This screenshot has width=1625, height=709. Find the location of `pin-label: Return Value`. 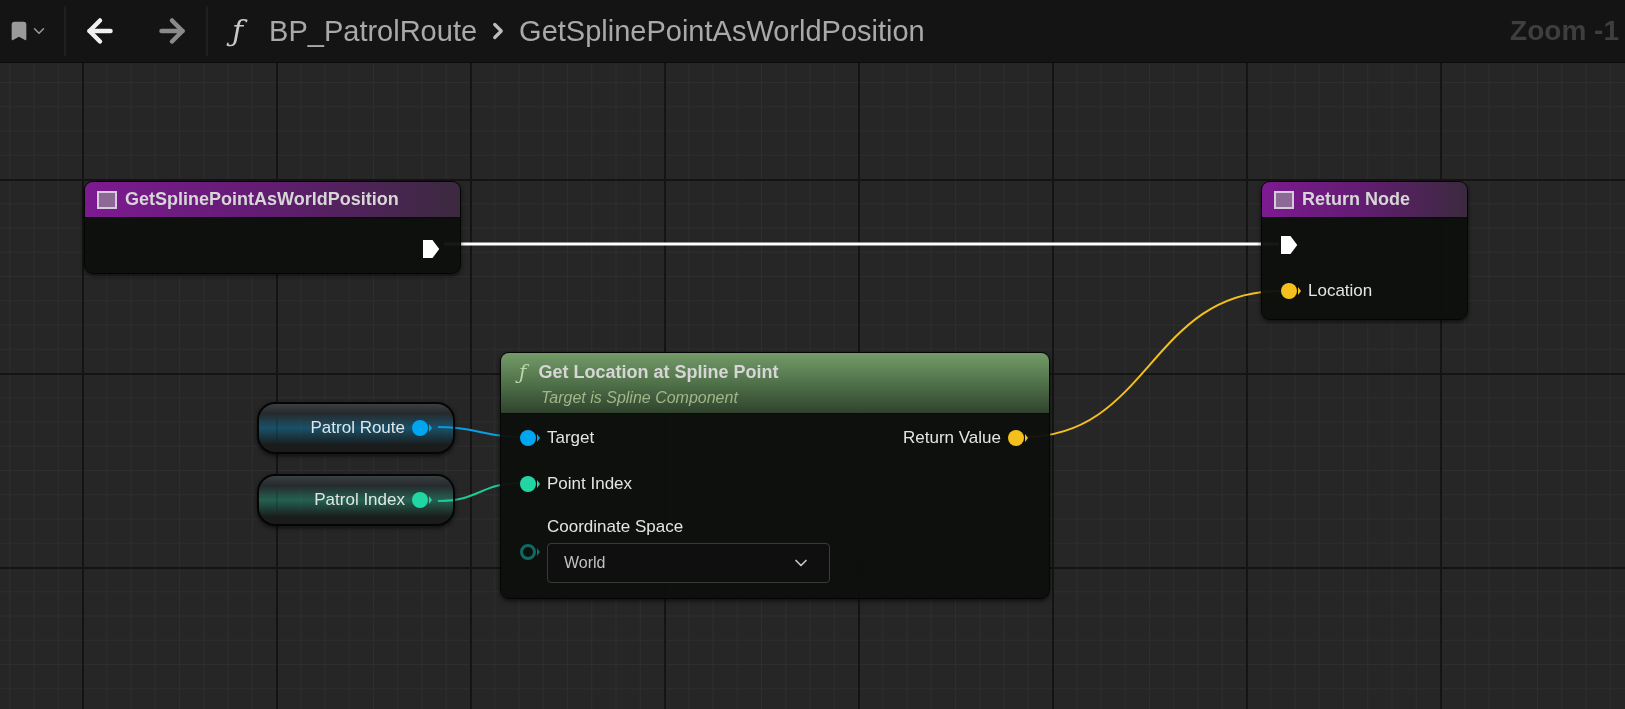

pin-label: Return Value is located at coordinates (952, 438).